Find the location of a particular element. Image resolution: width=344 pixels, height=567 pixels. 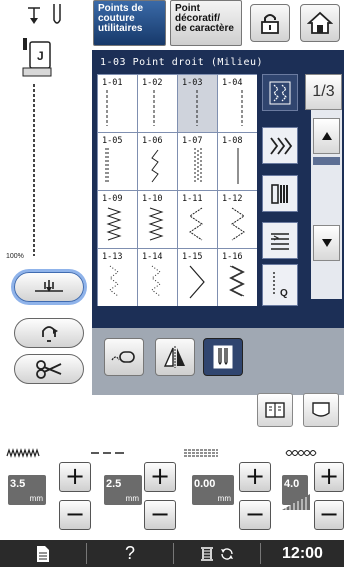

stitch-code-label: 1-09 is located at coordinates (112, 199).